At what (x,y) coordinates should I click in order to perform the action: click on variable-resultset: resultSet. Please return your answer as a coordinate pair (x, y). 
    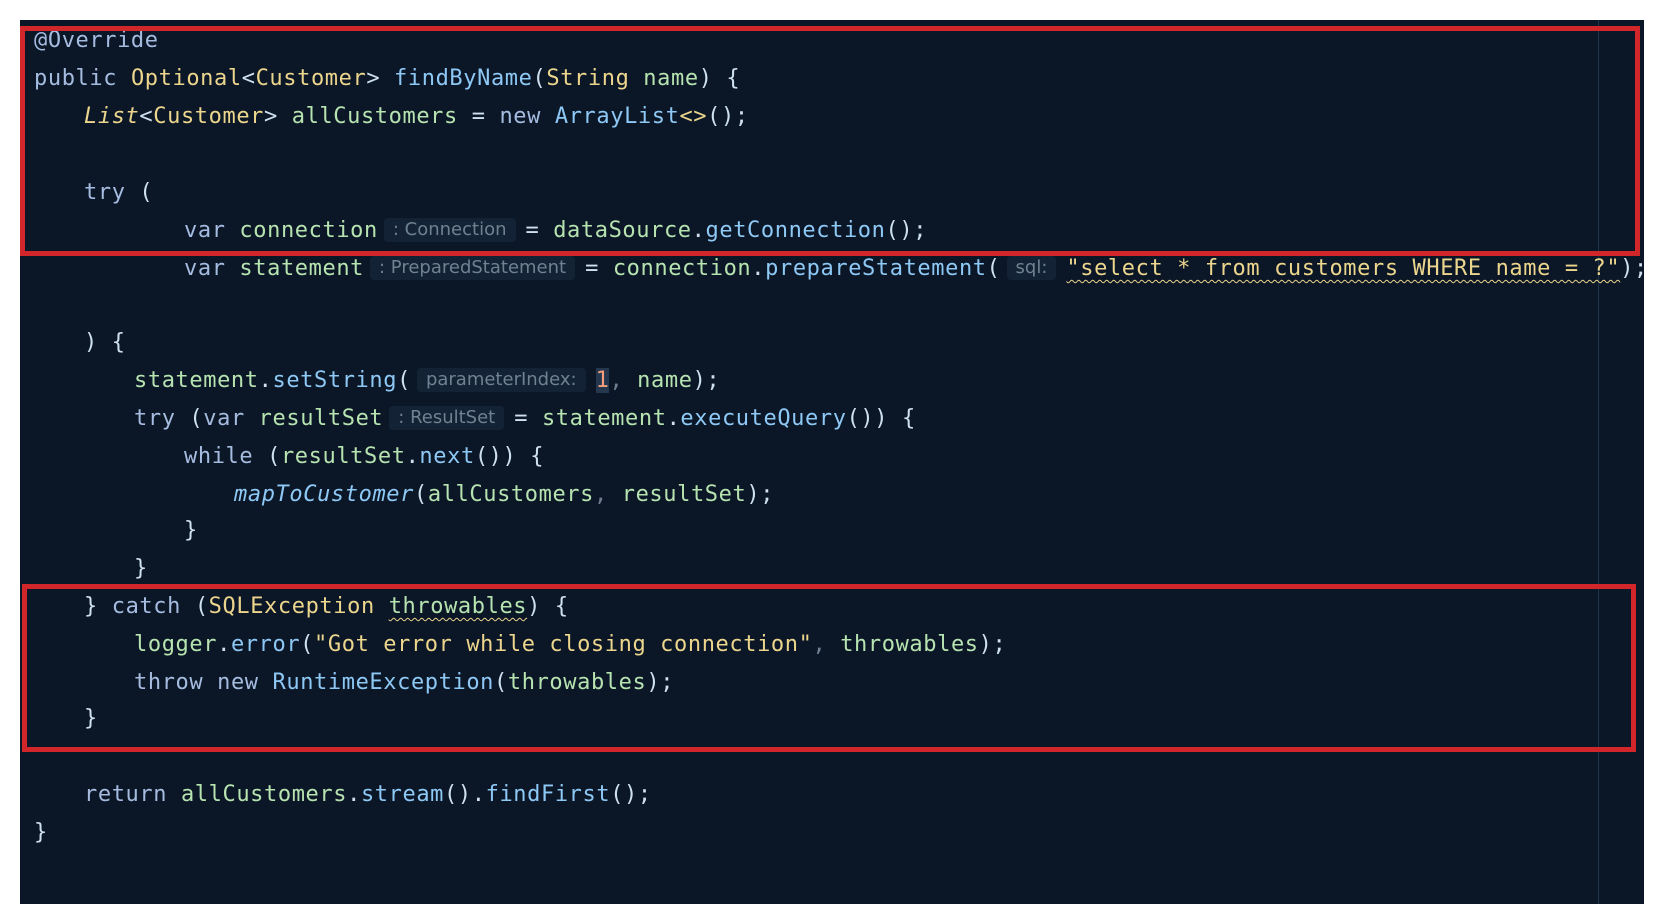
    Looking at the image, I should click on (321, 418).